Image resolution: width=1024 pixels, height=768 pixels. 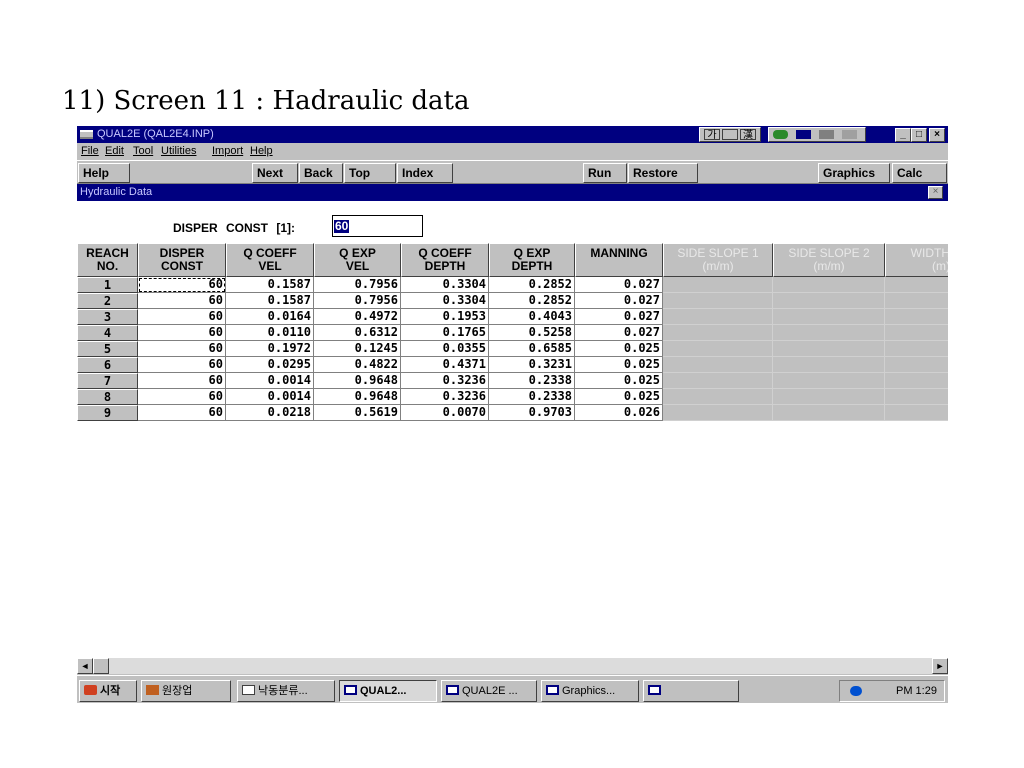 I want to click on table-cell: 0.4371, so click(x=445, y=365).